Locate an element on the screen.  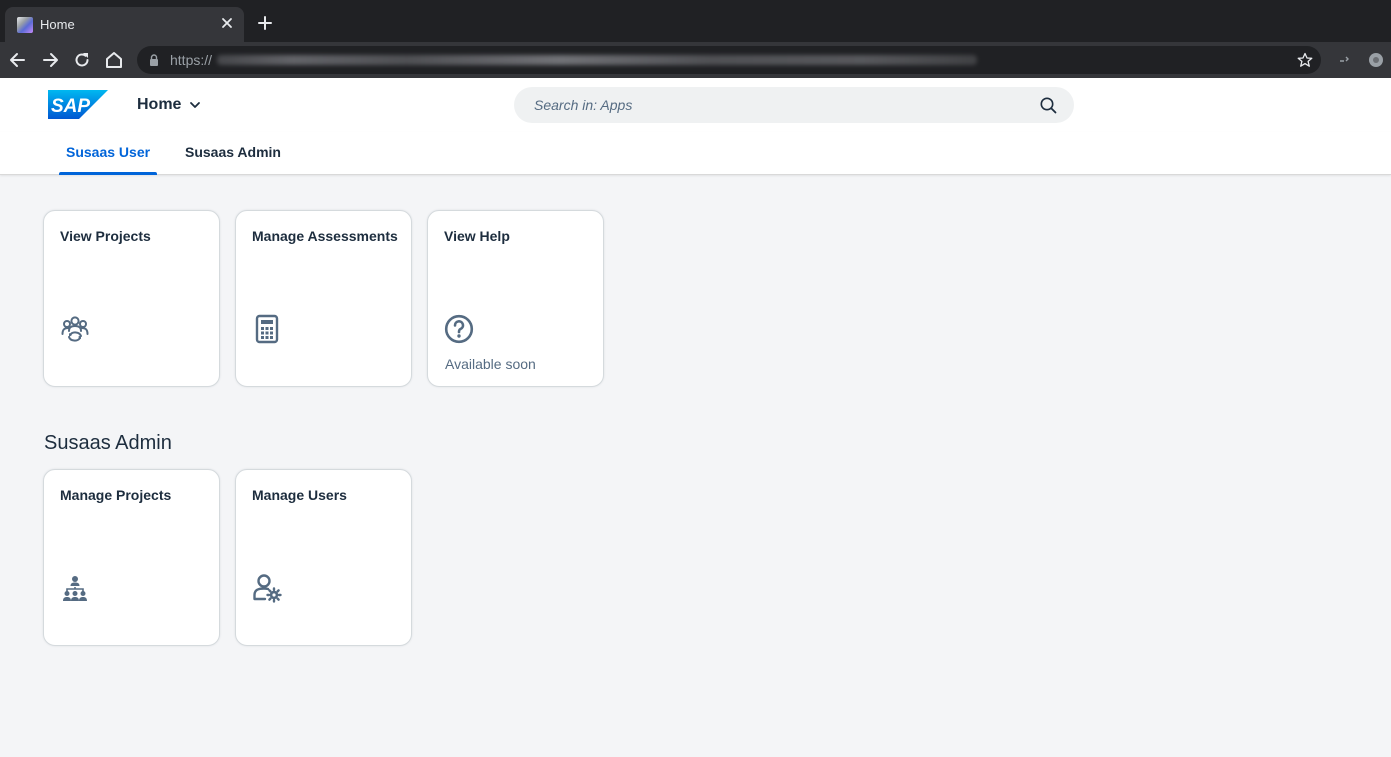
tile-title: View Projects is located at coordinates (105, 236).